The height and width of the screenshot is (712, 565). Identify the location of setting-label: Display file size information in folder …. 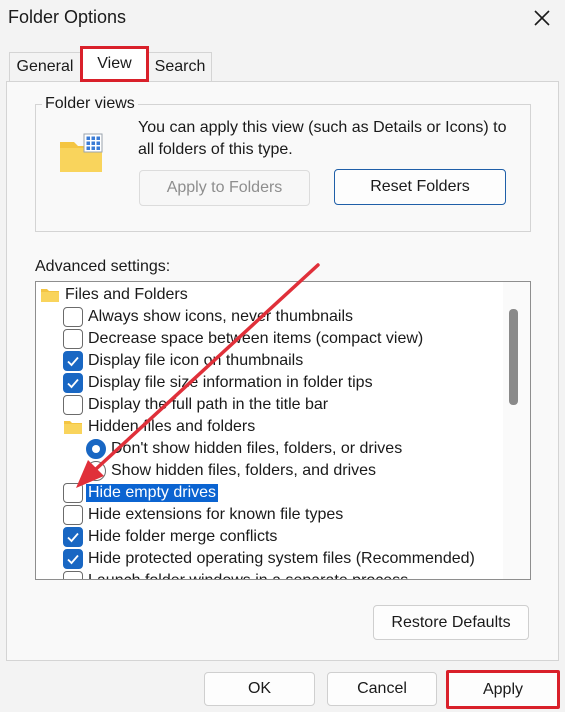
(230, 382).